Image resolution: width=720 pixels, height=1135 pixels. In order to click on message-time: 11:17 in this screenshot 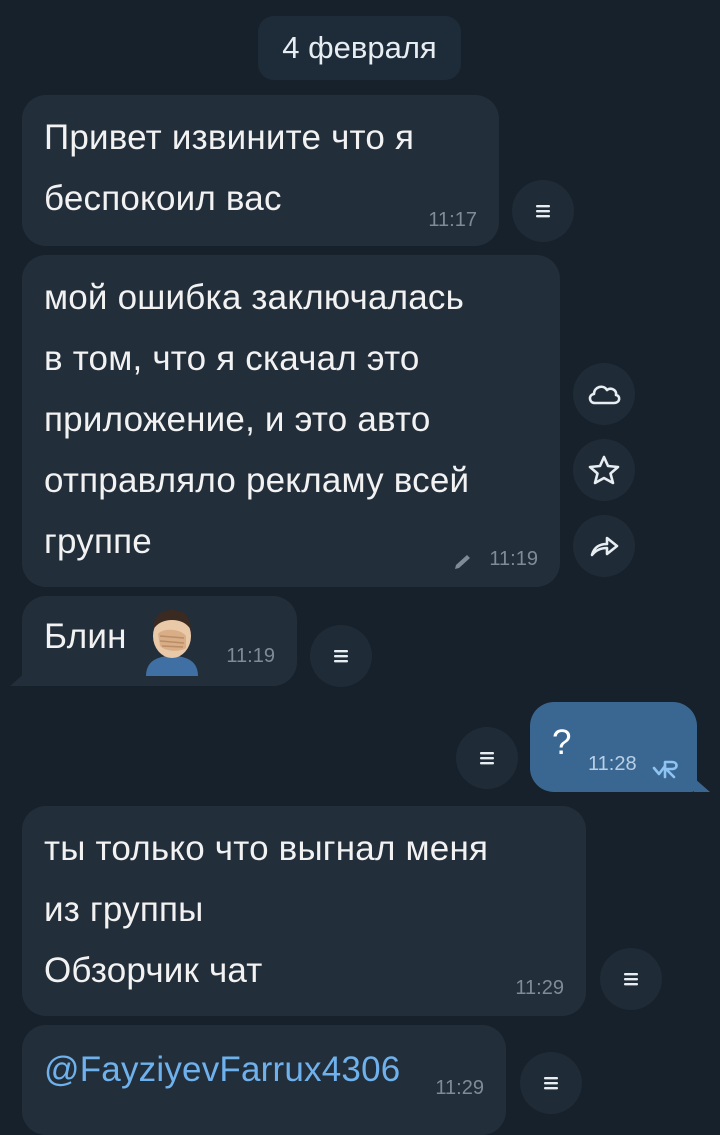, I will do `click(452, 220)`.